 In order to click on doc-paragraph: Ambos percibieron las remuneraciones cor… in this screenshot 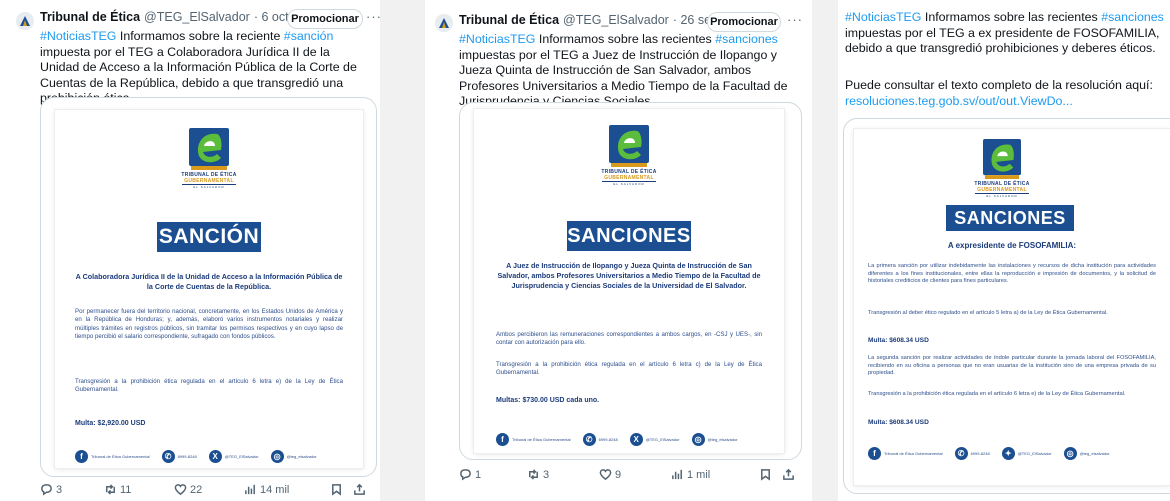, I will do `click(629, 339)`.